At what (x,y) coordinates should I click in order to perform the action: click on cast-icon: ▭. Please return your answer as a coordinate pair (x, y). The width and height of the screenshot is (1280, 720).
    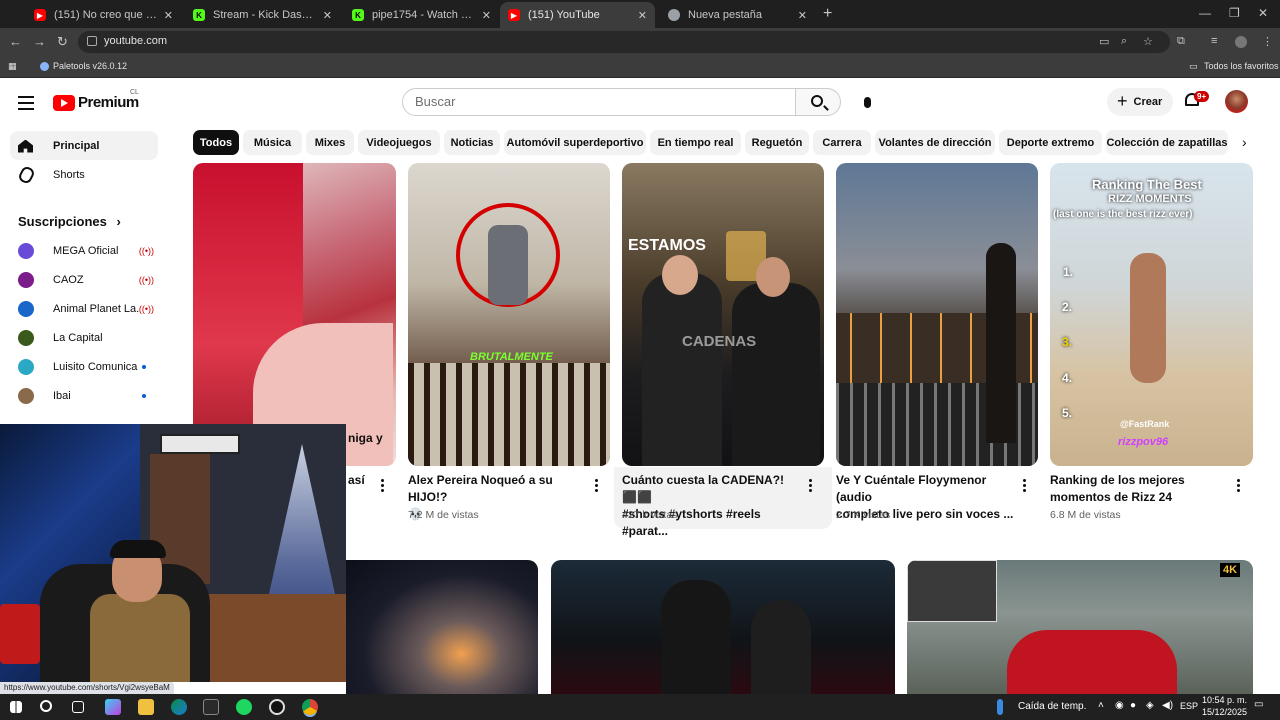
    Looking at the image, I should click on (1104, 41).